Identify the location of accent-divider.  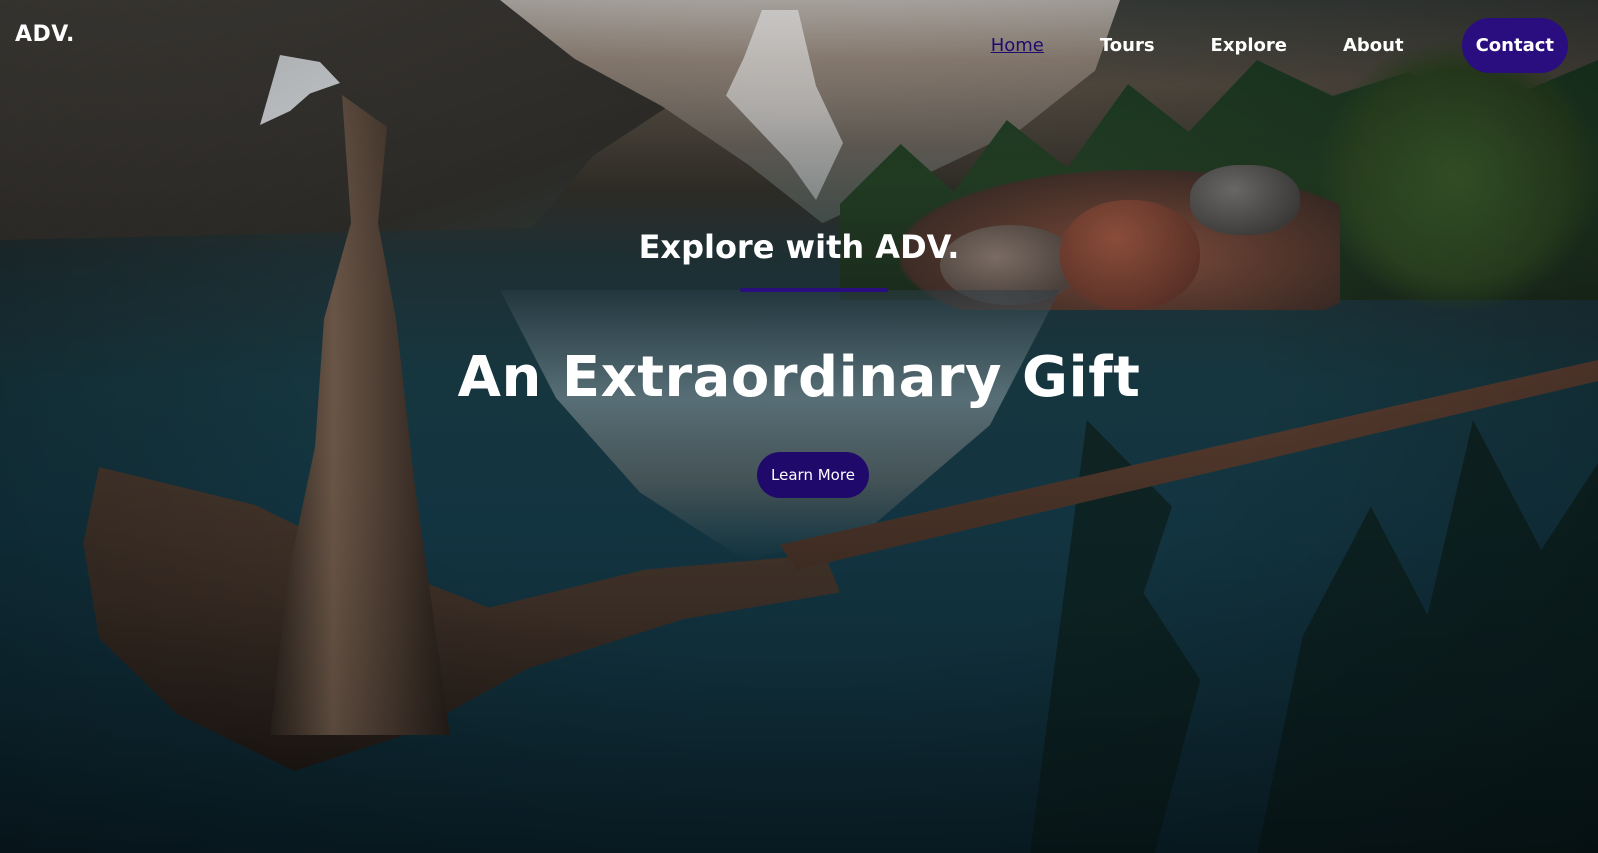
(814, 290).